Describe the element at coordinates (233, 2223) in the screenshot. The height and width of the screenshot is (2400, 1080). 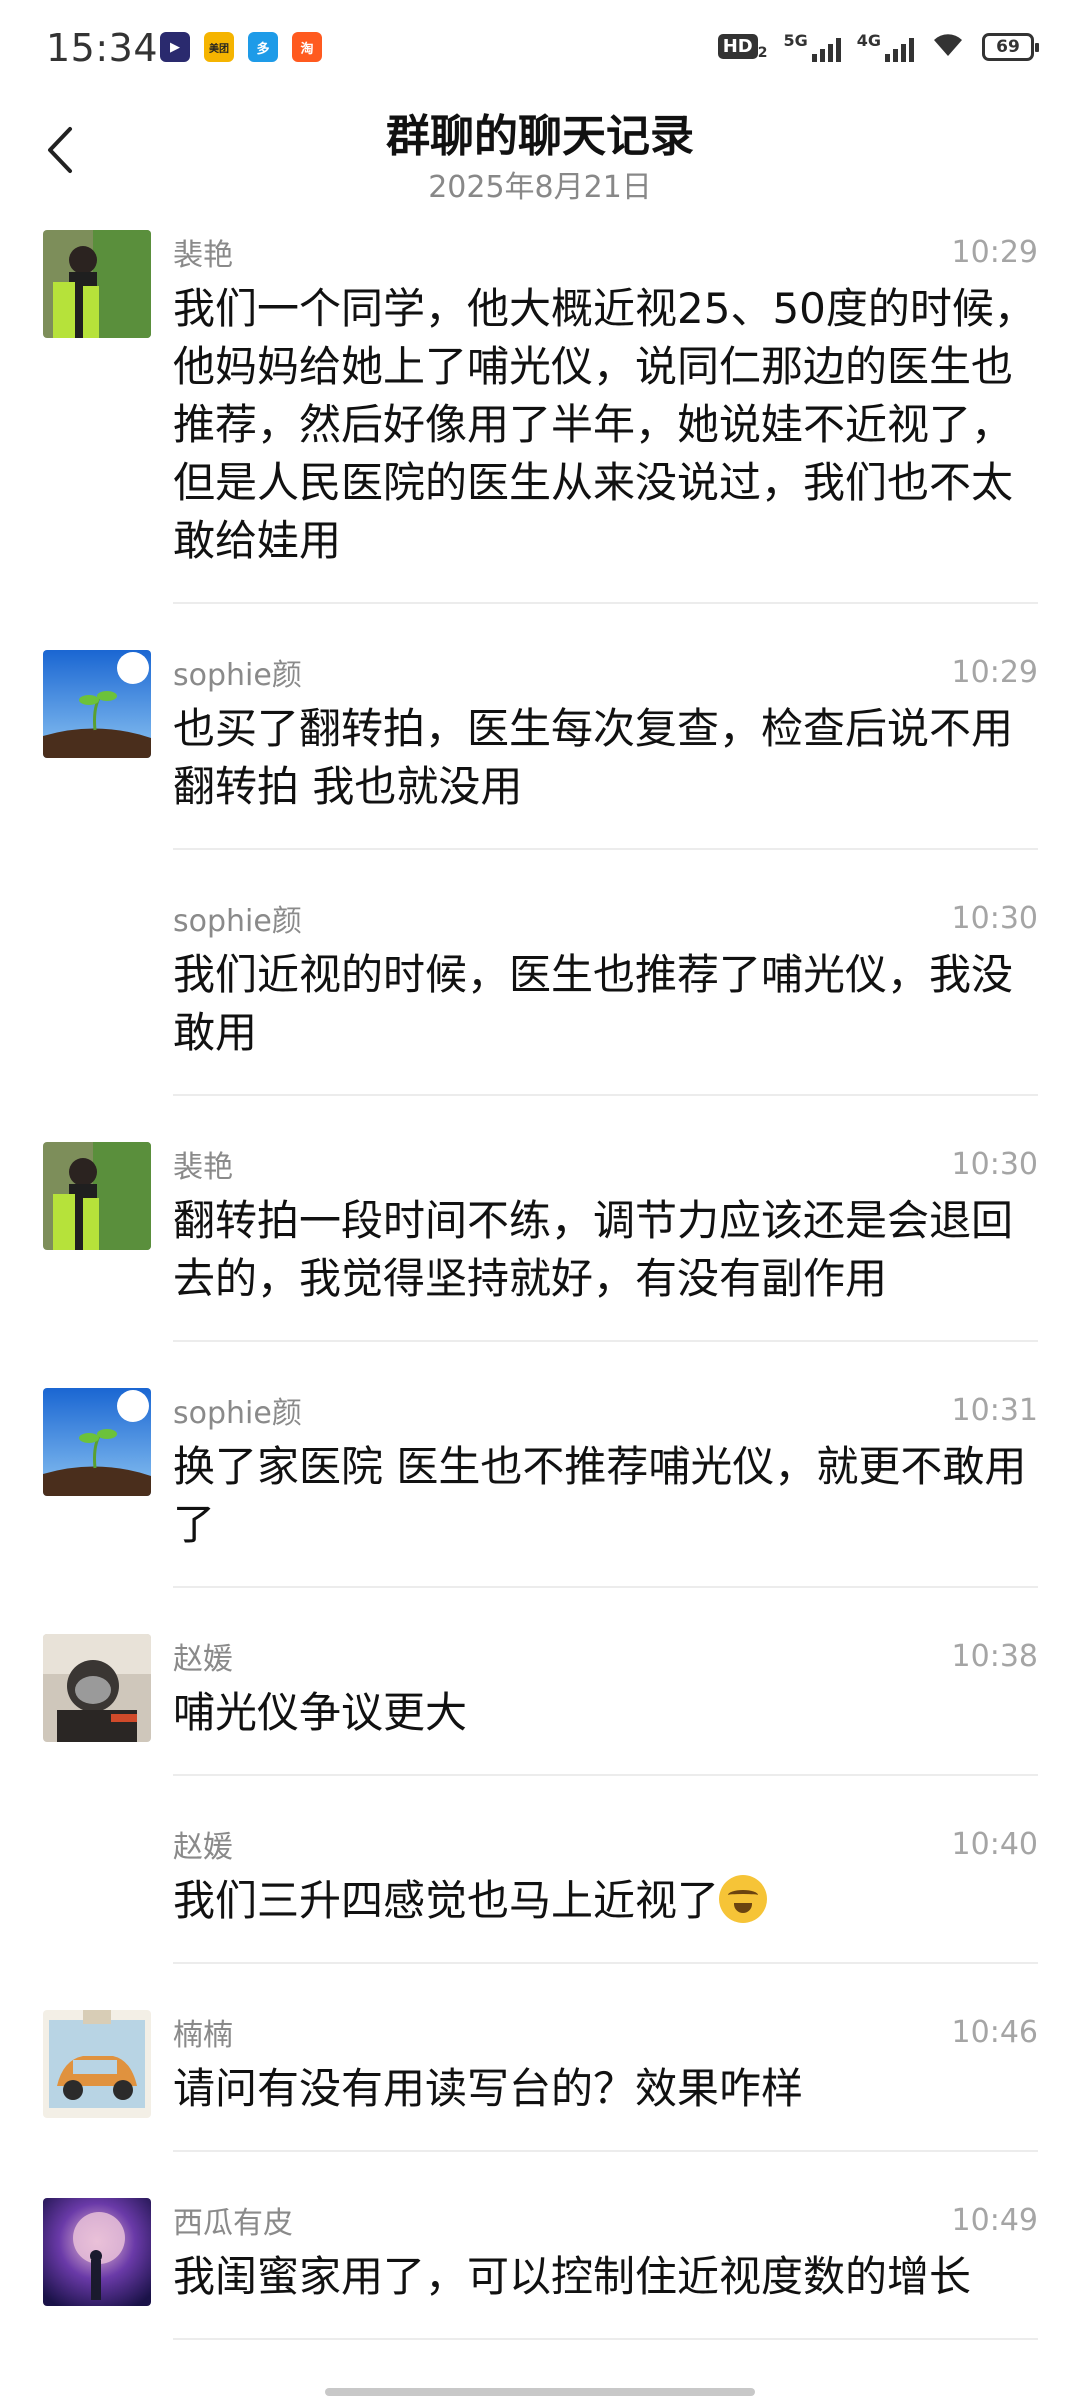
I see `sender-name: 西瓜有皮` at that location.